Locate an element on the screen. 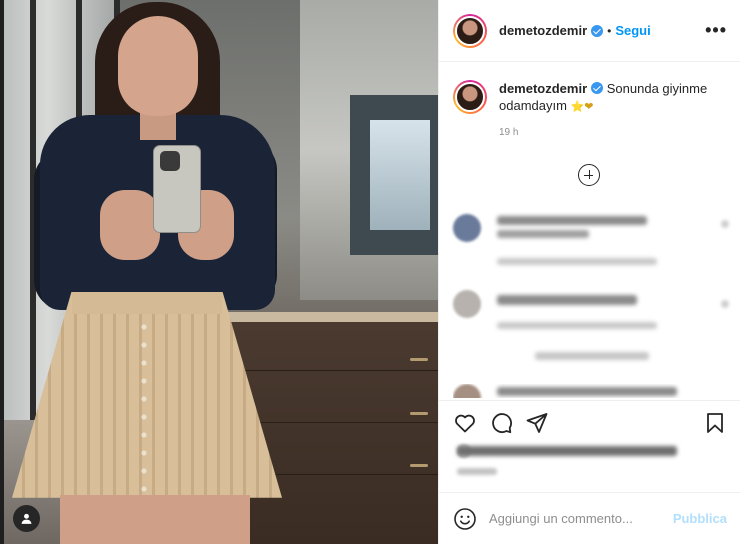 The width and height of the screenshot is (740, 544). photo-edge is located at coordinates (2, 272).